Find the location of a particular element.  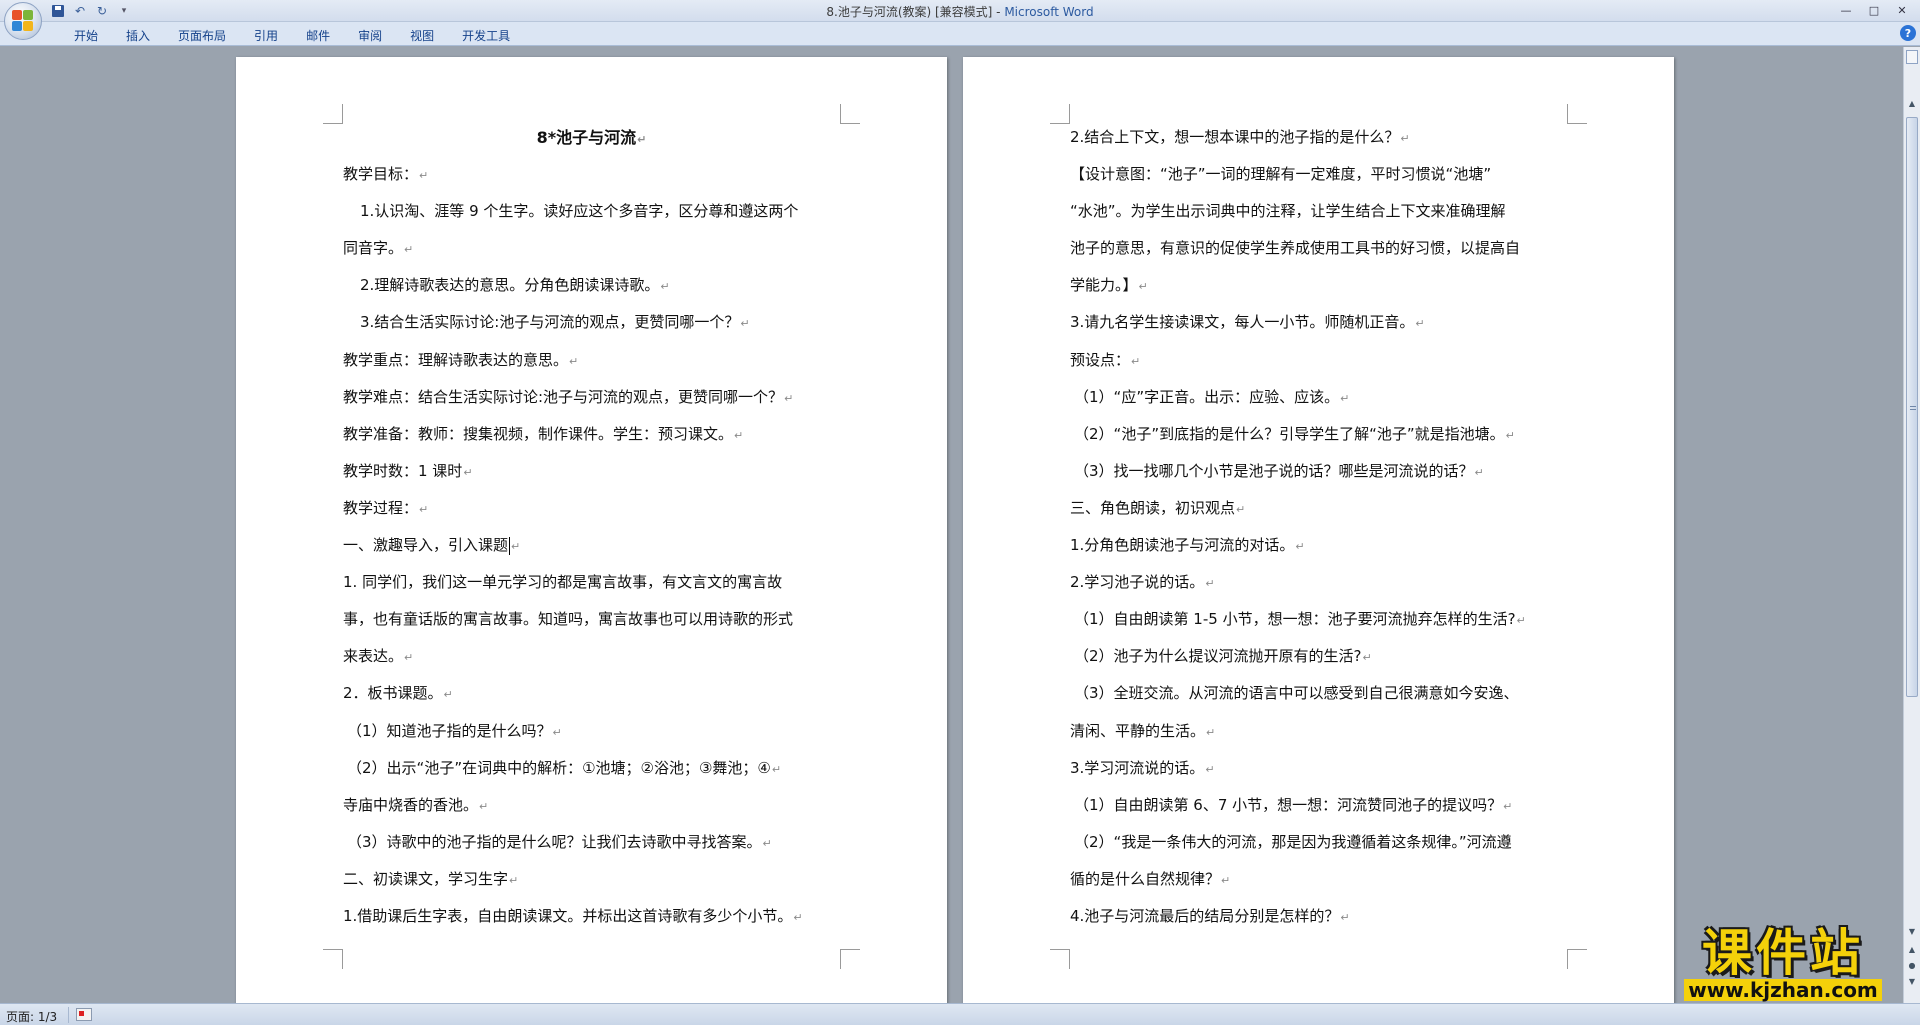

document-line: 3.学习河流说的话。↵ is located at coordinates (1318, 768).